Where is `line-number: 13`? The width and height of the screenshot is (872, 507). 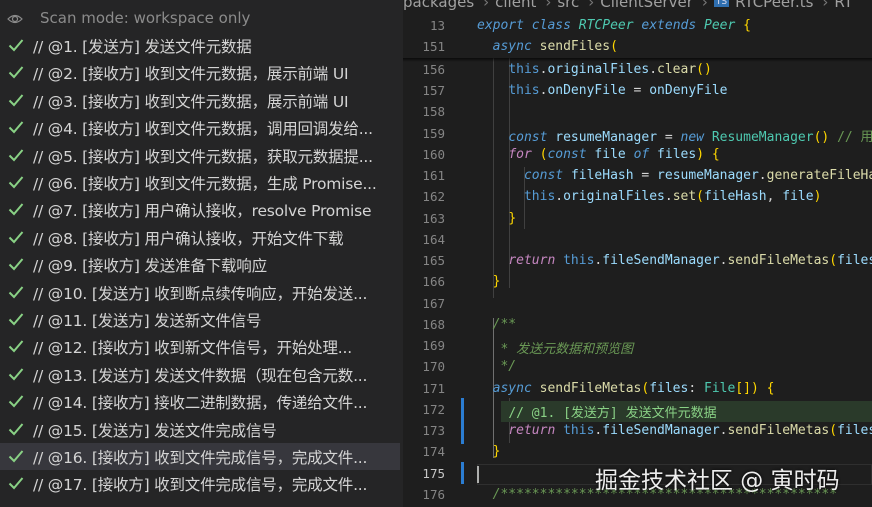 line-number: 13 is located at coordinates (437, 25).